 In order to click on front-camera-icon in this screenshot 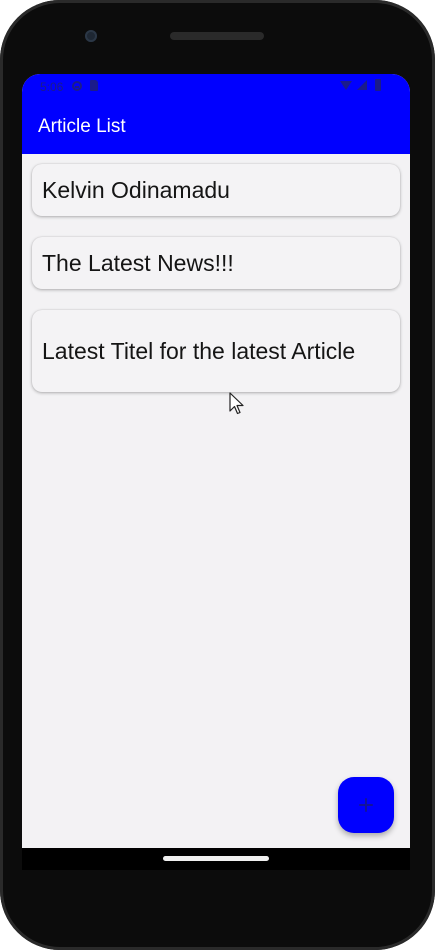, I will do `click(91, 36)`.